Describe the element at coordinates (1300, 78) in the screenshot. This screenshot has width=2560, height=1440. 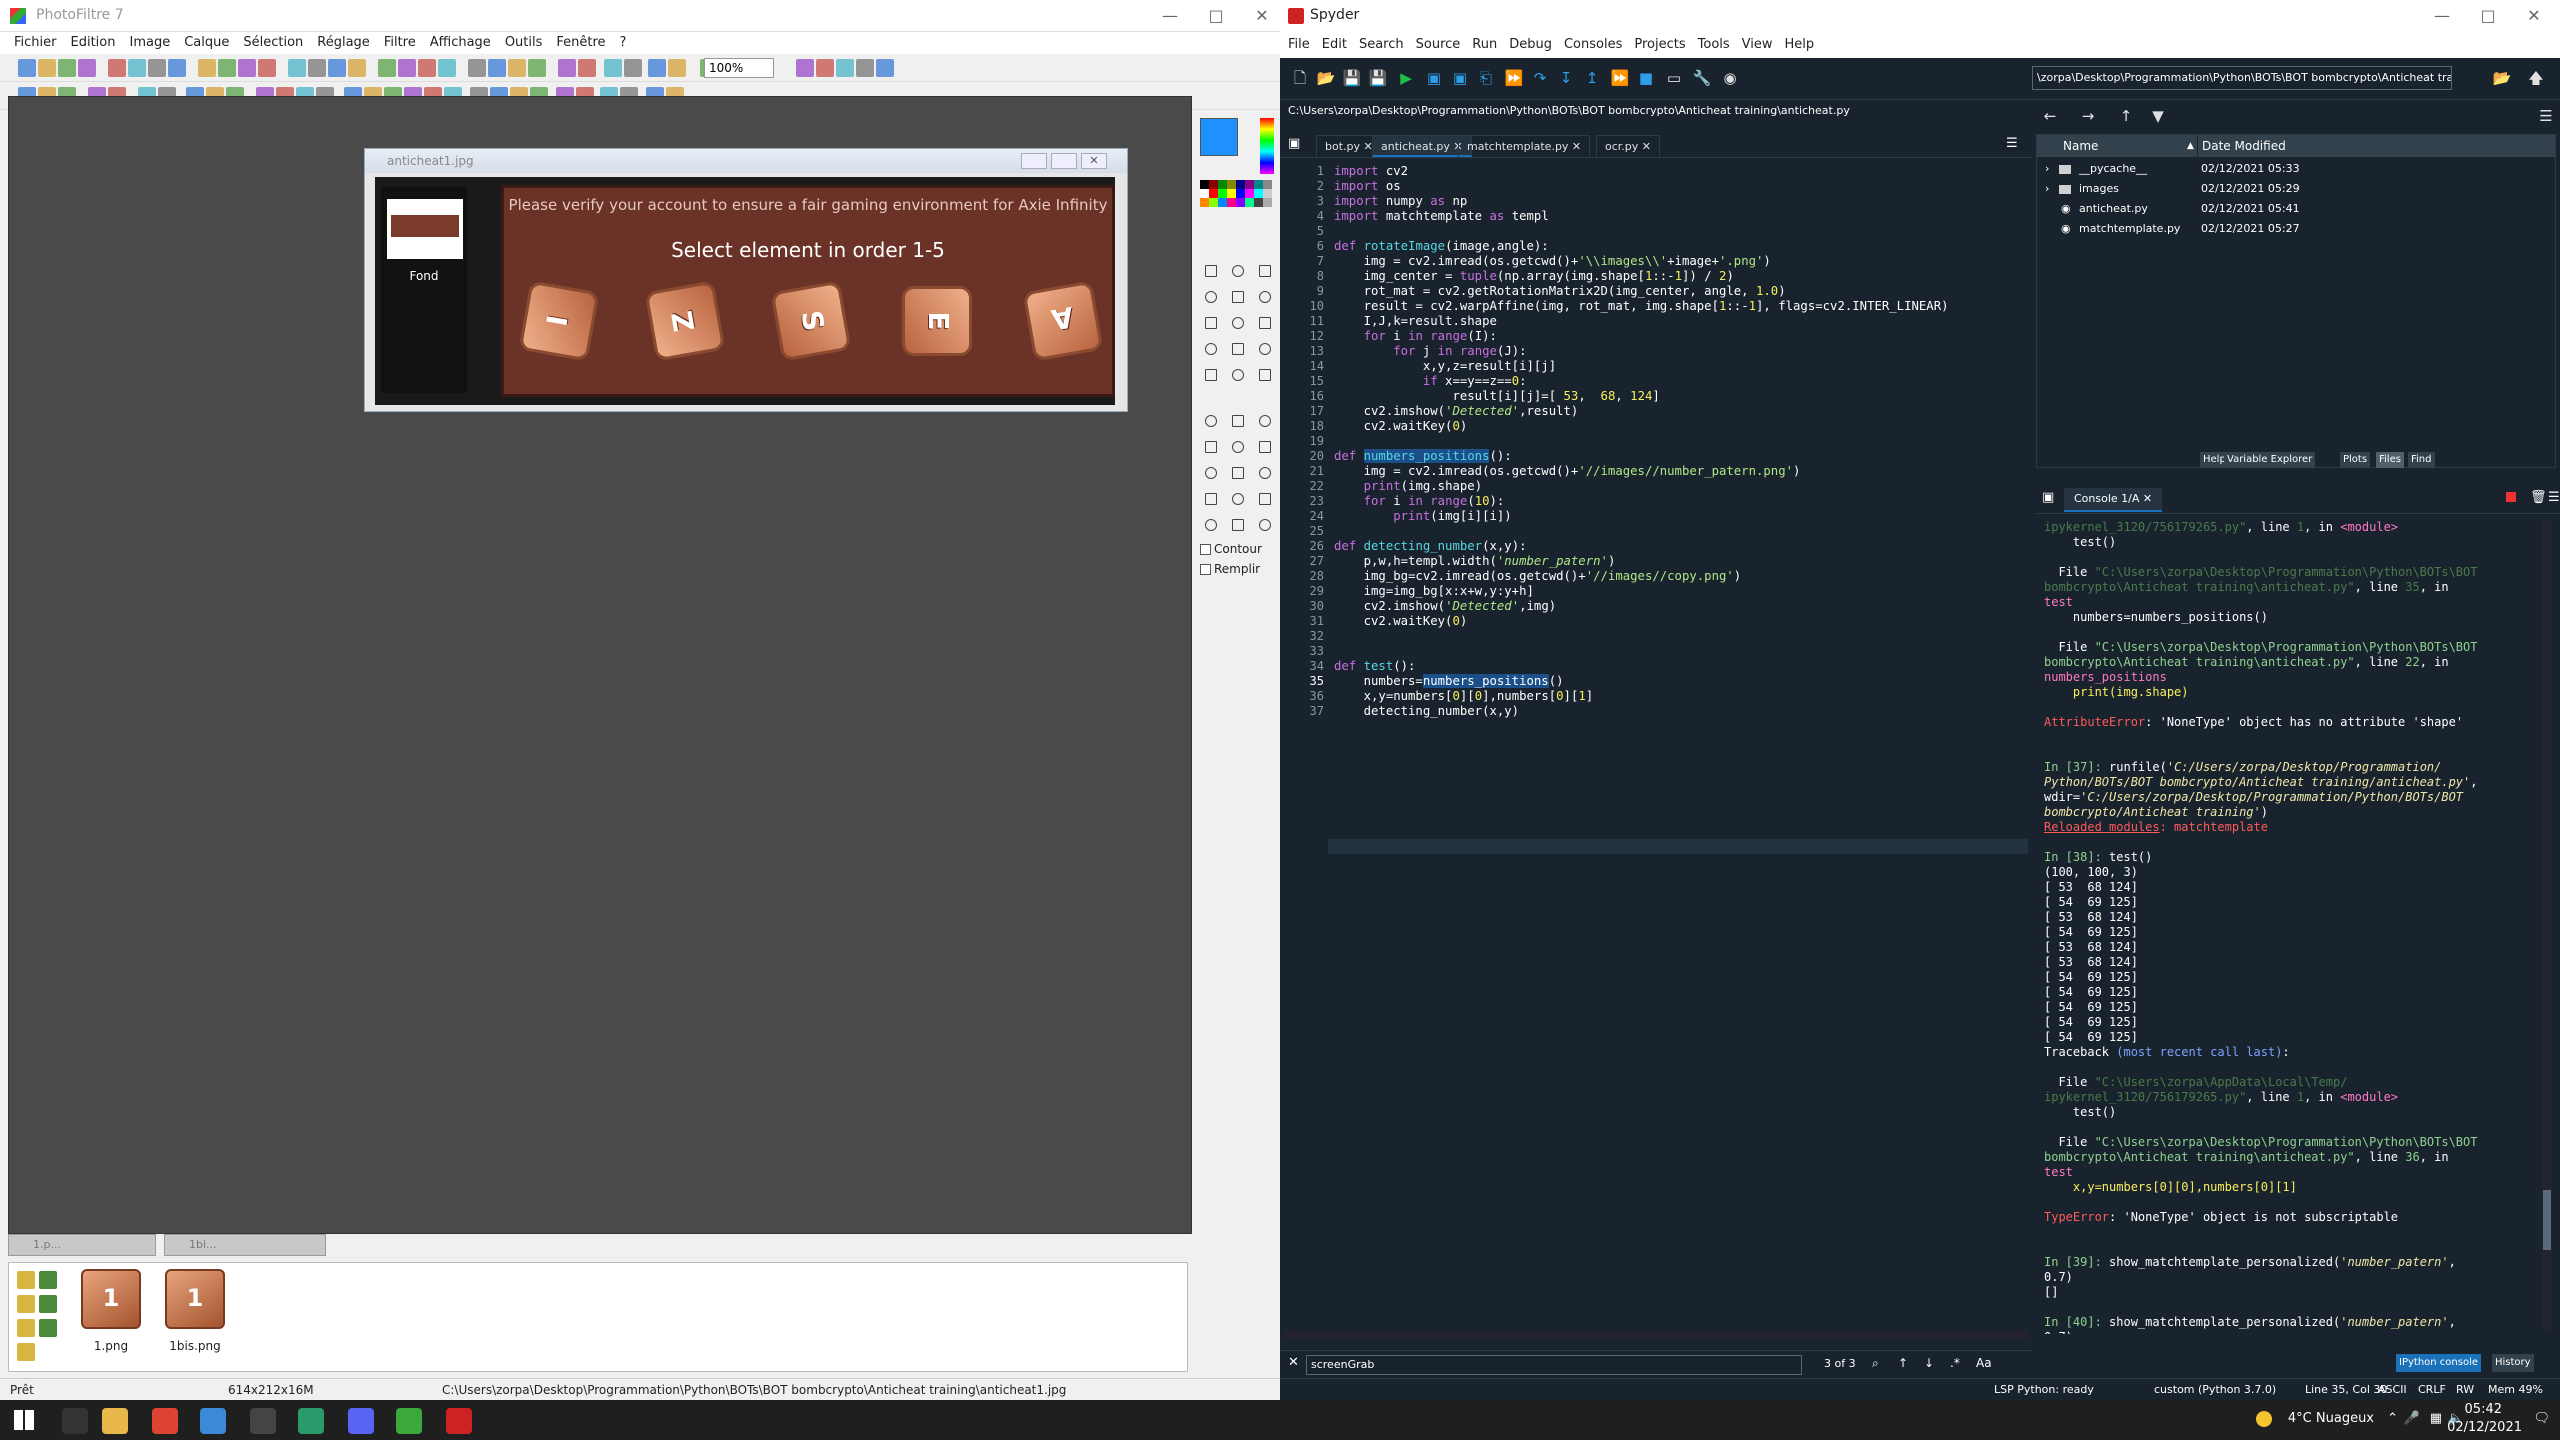
I see `new-file-icon: 🗋` at that location.